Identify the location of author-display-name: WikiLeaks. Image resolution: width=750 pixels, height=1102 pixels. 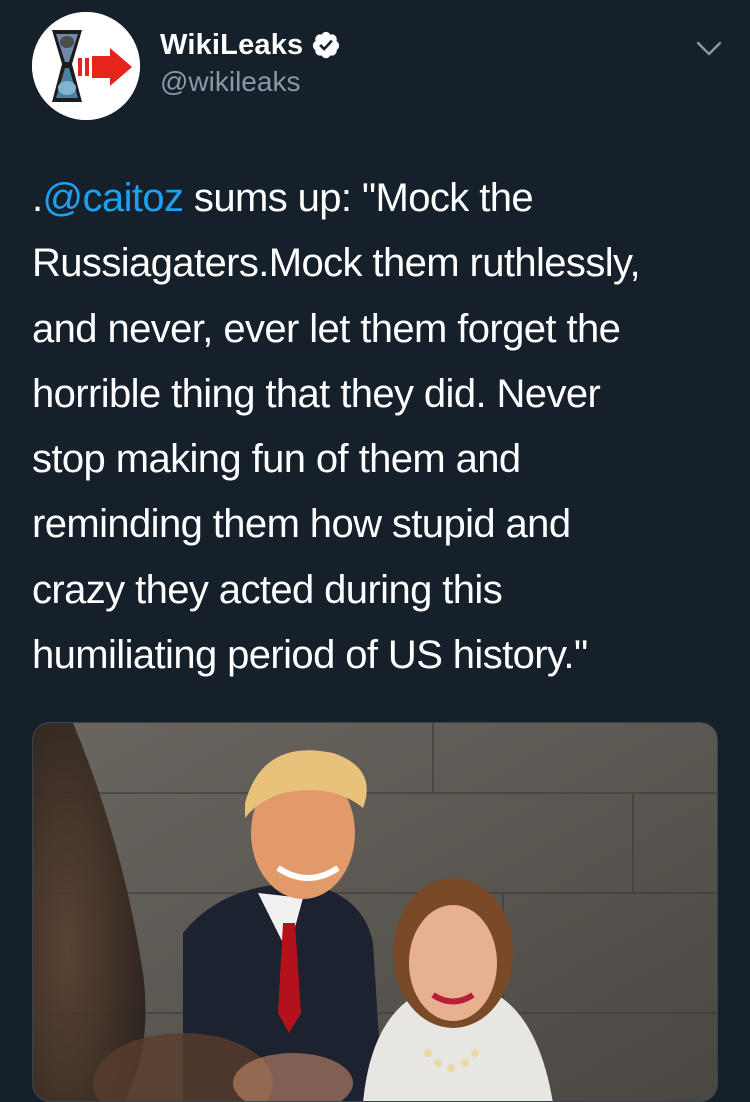
(231, 45).